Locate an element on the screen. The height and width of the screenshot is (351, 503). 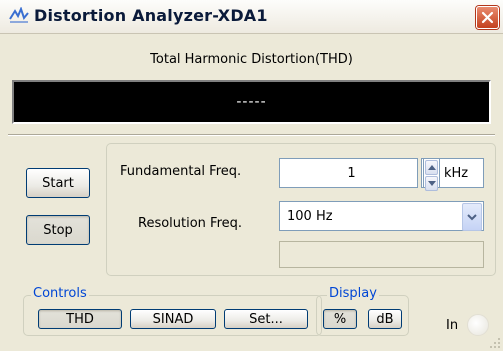
resolution-freq-label: Resolution Freq. is located at coordinates (190, 223).